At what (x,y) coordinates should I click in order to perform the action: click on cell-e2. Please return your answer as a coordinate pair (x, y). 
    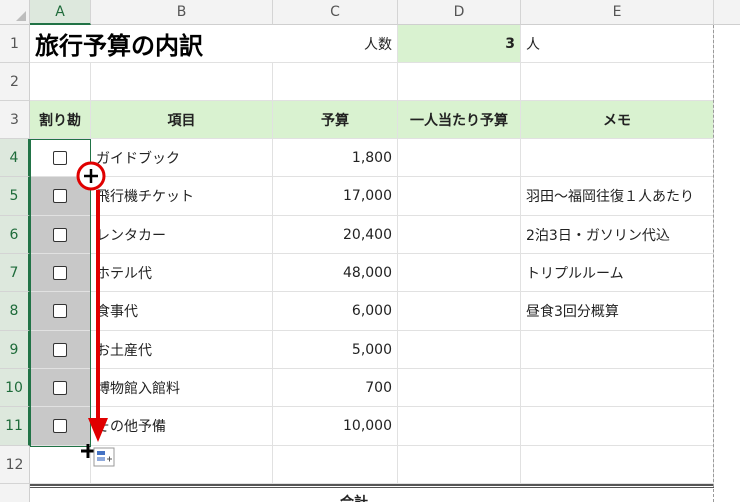
    Looking at the image, I should click on (617, 82).